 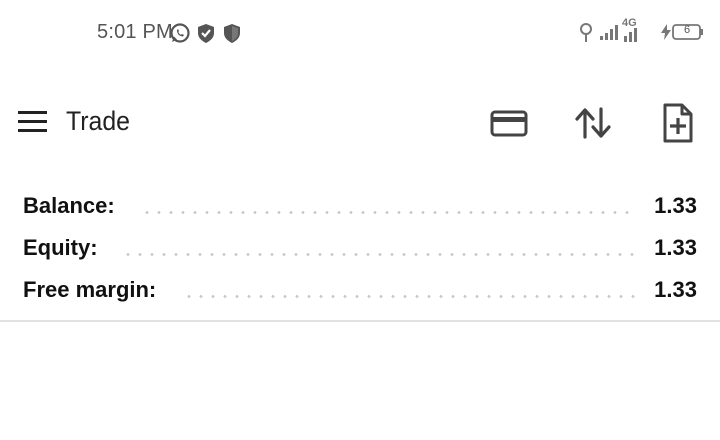 I want to click on equity-label: Equity:, so click(x=60, y=247).